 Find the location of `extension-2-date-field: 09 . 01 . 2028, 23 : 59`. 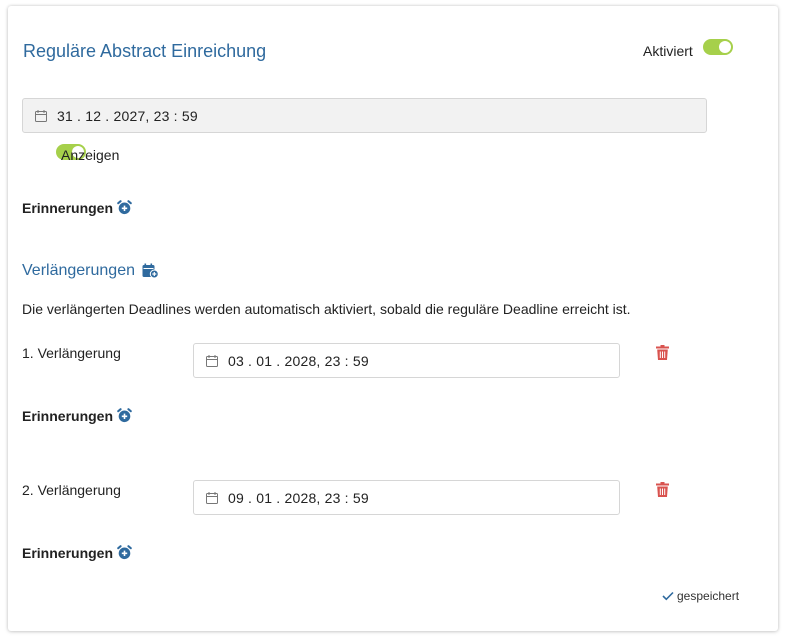

extension-2-date-field: 09 . 01 . 2028, 23 : 59 is located at coordinates (406, 497).